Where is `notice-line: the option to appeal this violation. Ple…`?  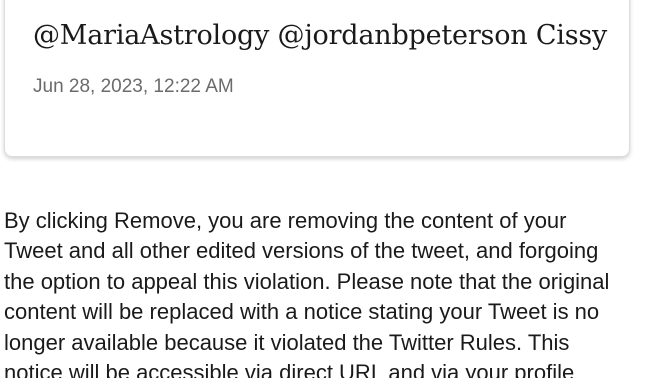
notice-line: the option to appeal this violation. Ple… is located at coordinates (307, 281).